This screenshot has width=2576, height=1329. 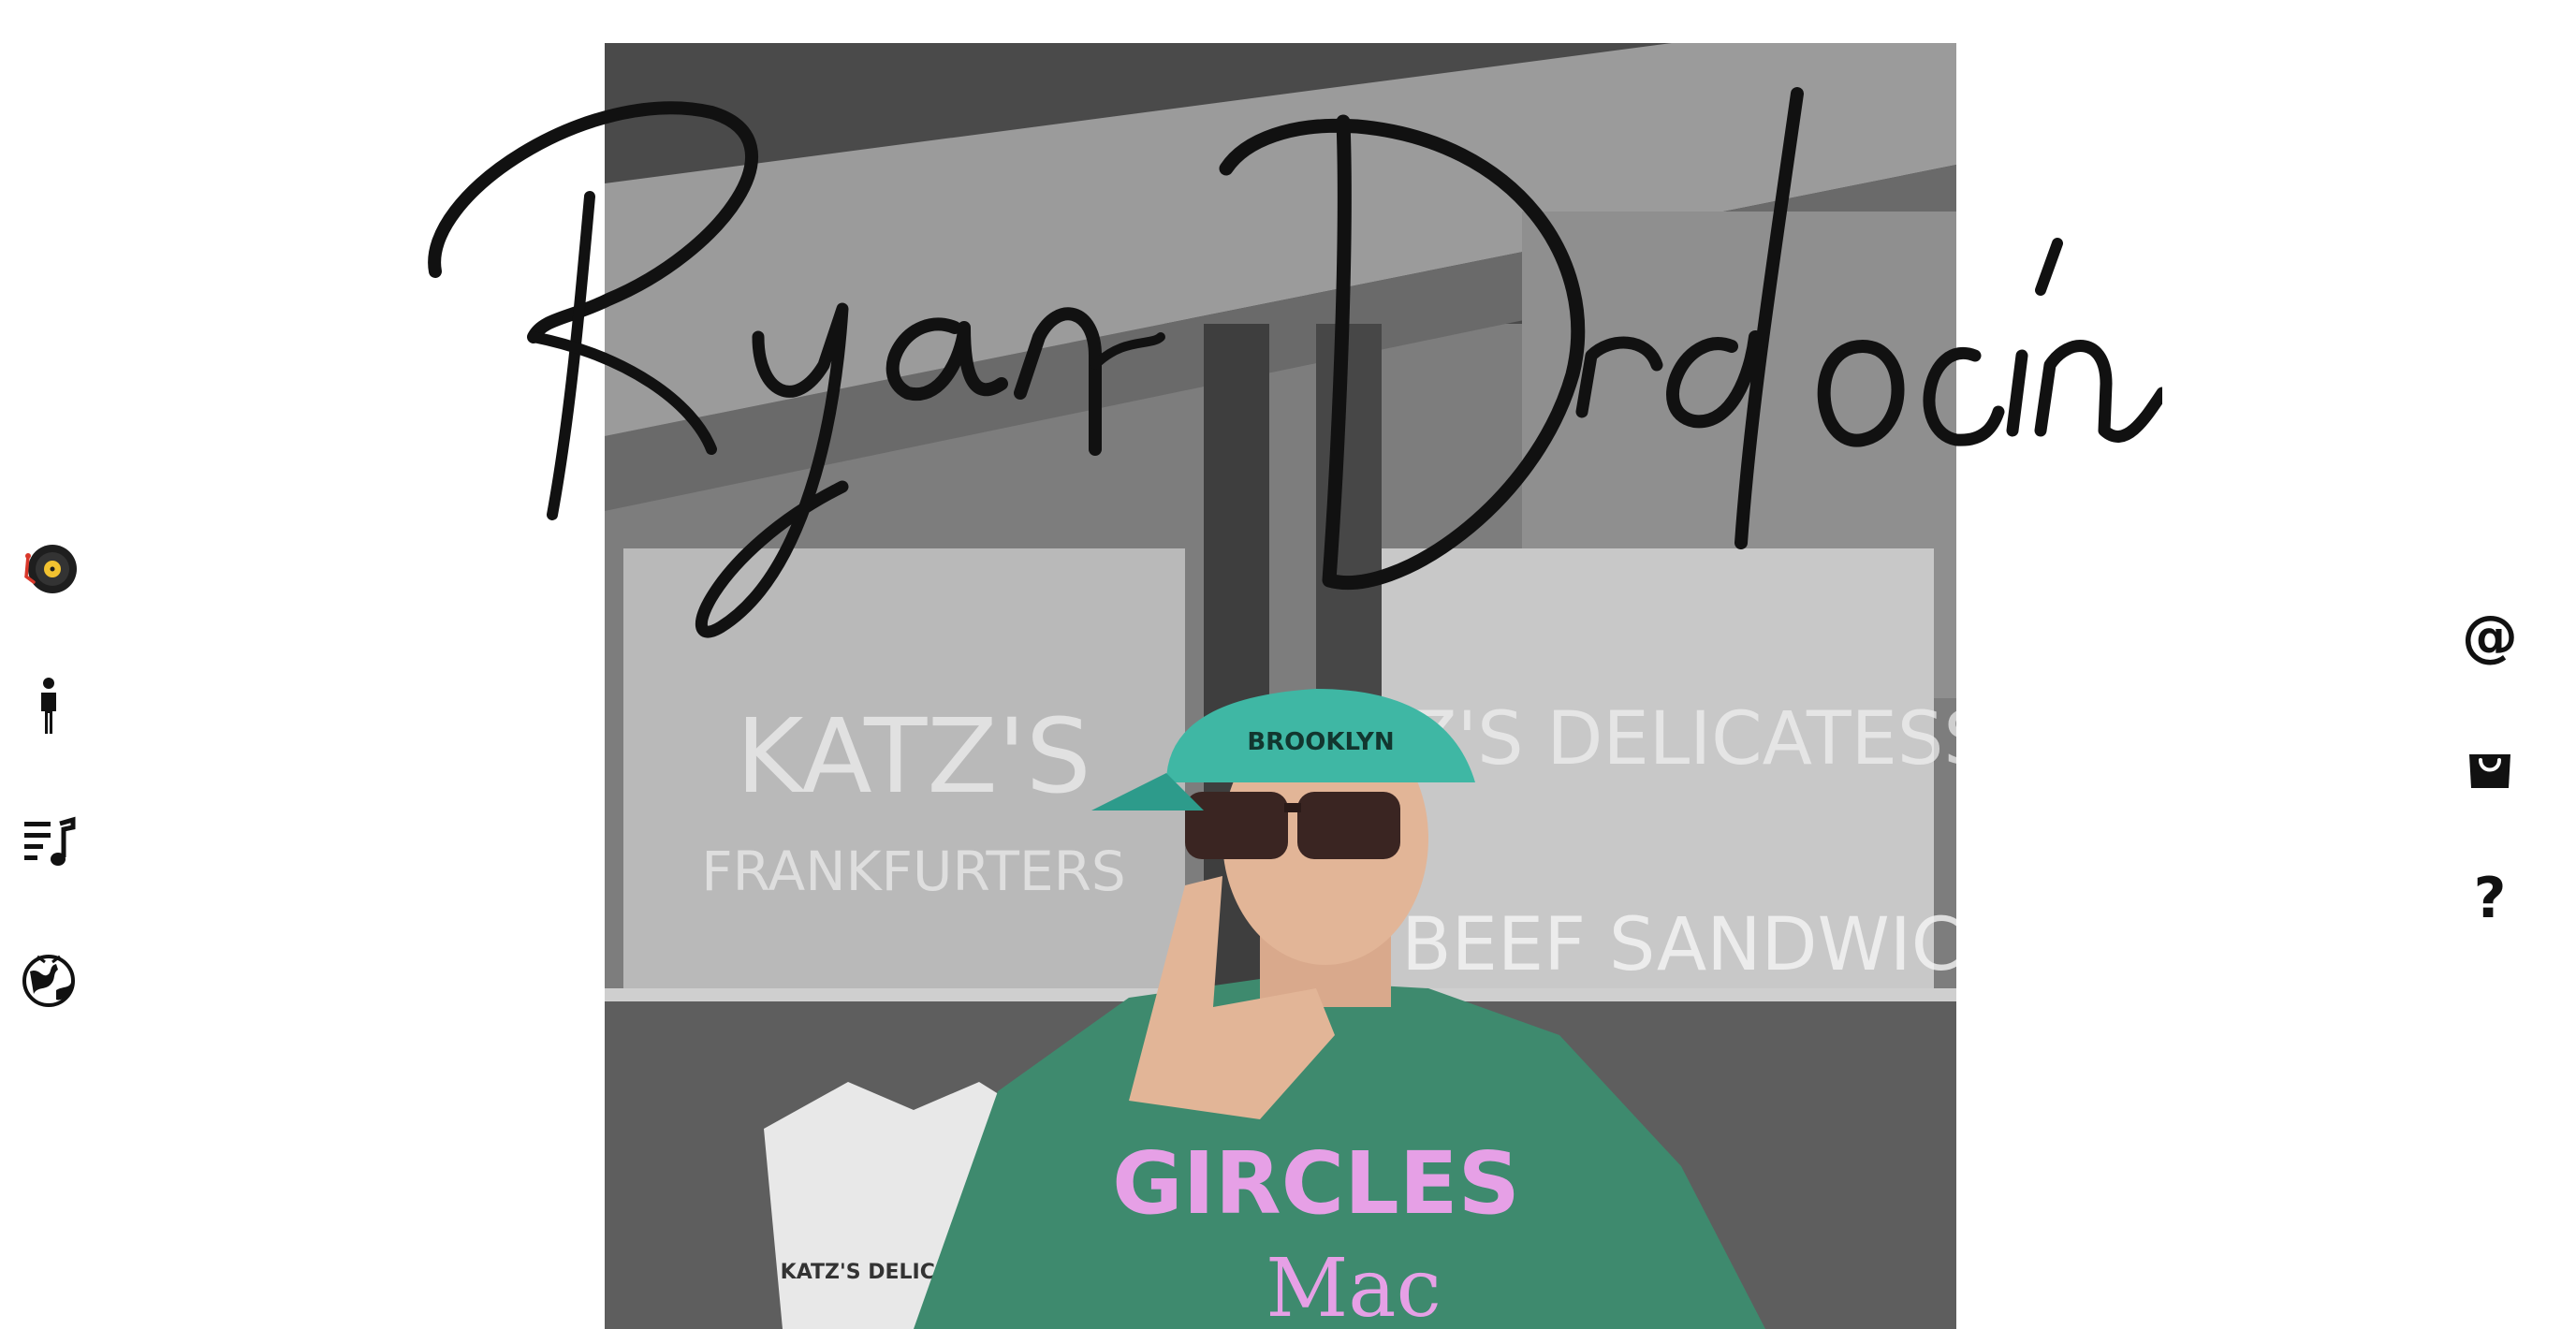 I want to click on right-nav: @ ?, so click(x=2489, y=763).